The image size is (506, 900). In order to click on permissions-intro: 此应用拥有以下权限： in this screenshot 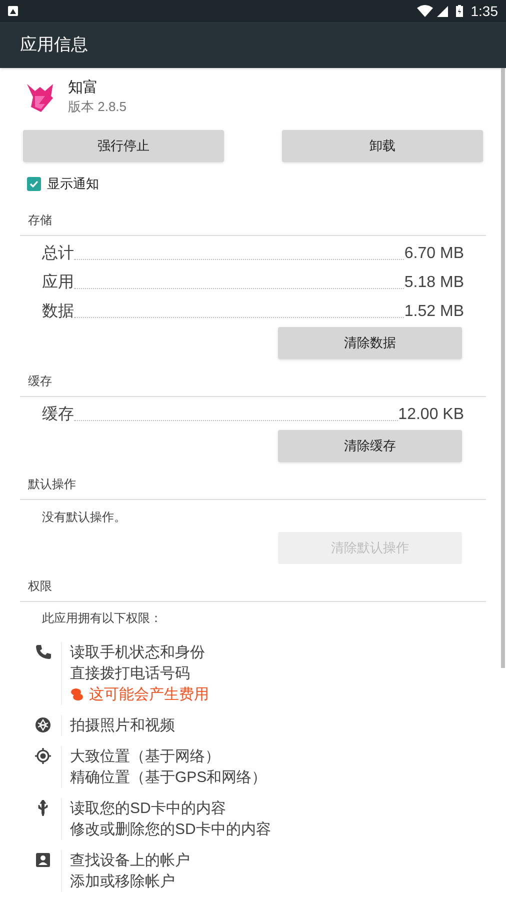, I will do `click(102, 617)`.